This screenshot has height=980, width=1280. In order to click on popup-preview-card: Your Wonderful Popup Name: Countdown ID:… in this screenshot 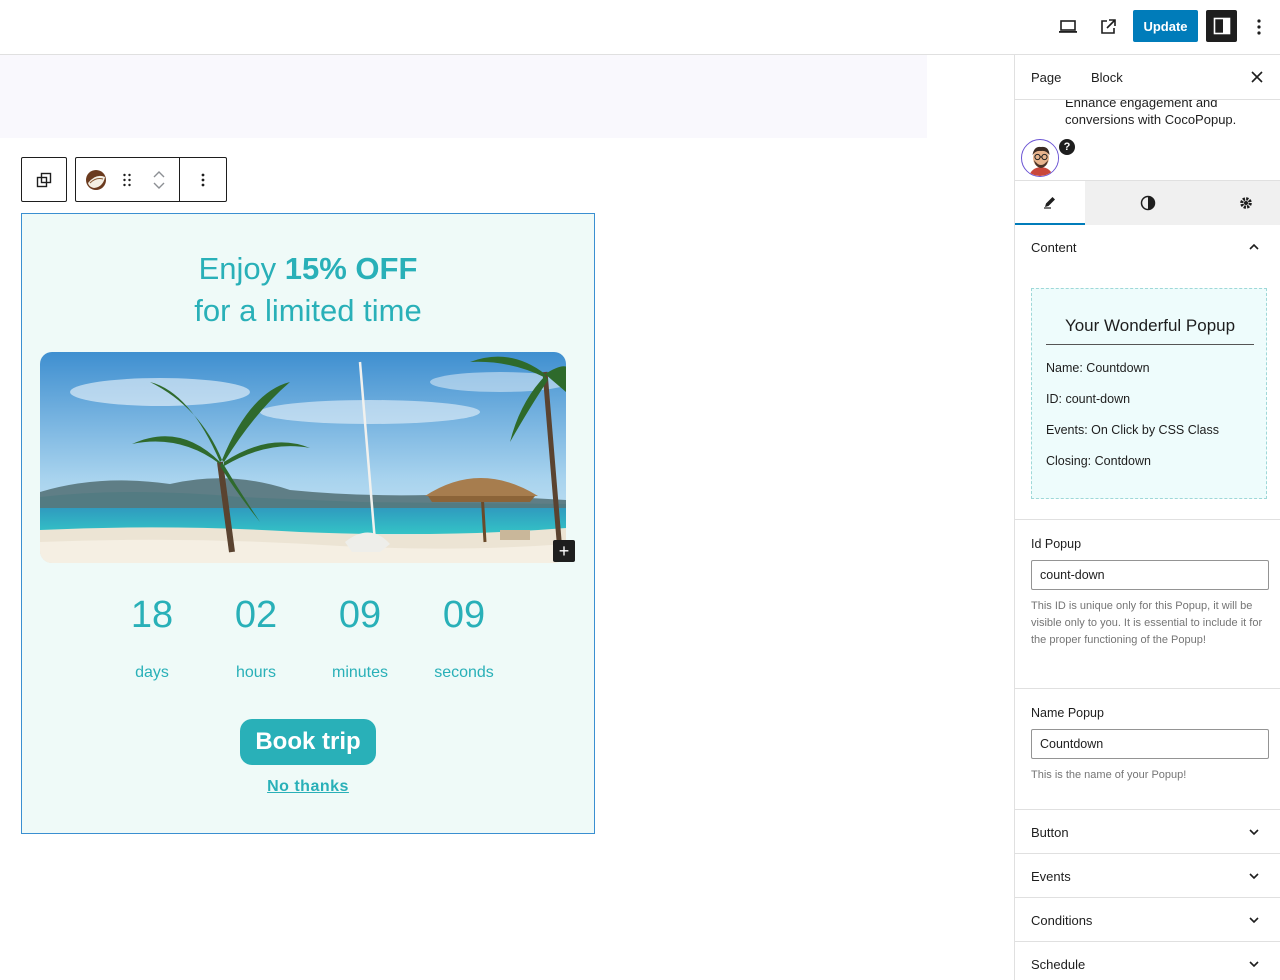, I will do `click(1149, 393)`.